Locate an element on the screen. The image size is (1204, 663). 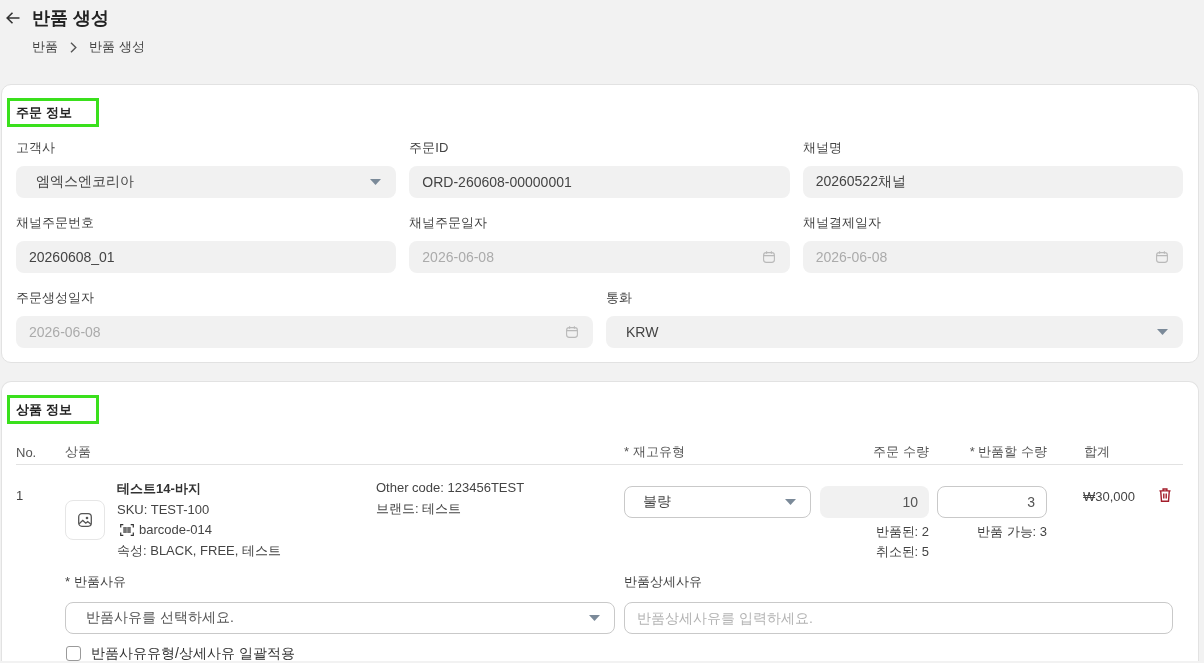
checkbox-label: 반품사유유형/상세사유 일괄적용 is located at coordinates (193, 653).